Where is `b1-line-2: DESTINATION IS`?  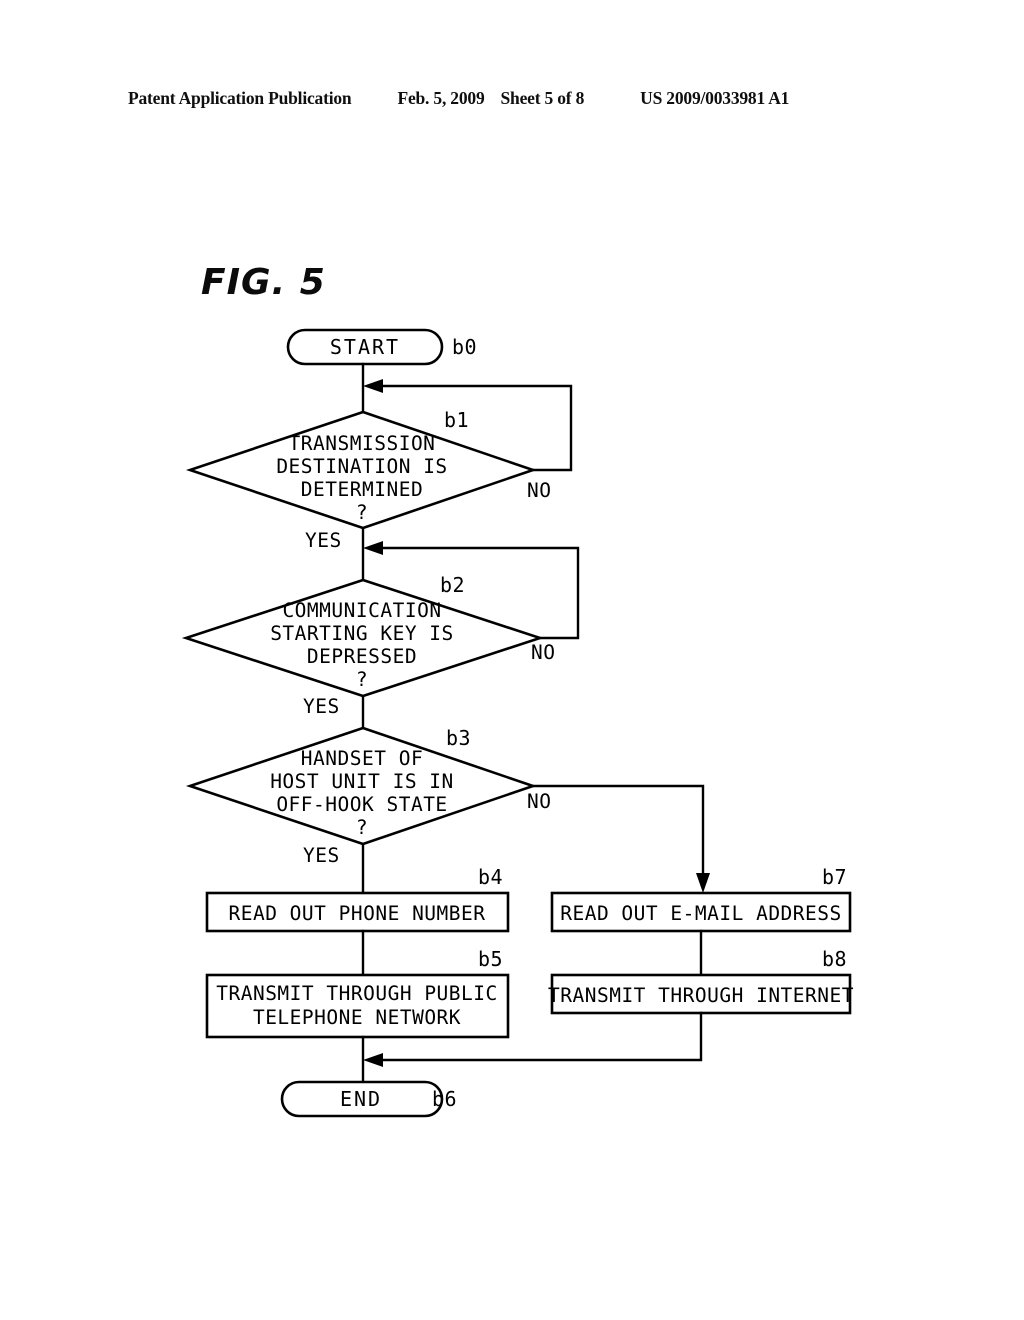
b1-line-2: DESTINATION IS is located at coordinates (361, 466).